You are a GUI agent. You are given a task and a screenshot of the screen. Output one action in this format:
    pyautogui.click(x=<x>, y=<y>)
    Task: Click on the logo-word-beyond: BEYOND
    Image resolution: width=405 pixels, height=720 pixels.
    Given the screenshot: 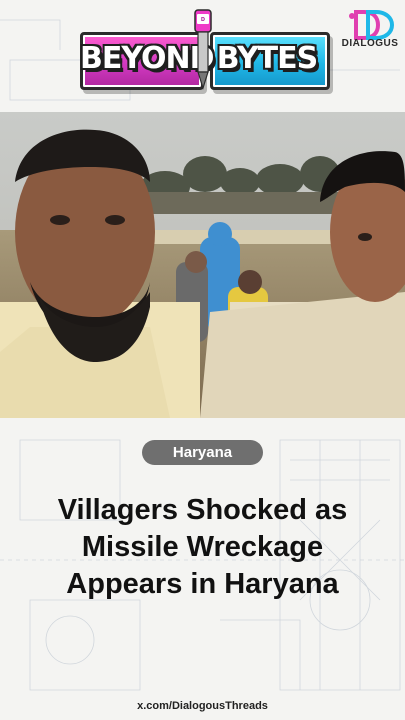 What is the action you would take?
    pyautogui.click(x=147, y=58)
    